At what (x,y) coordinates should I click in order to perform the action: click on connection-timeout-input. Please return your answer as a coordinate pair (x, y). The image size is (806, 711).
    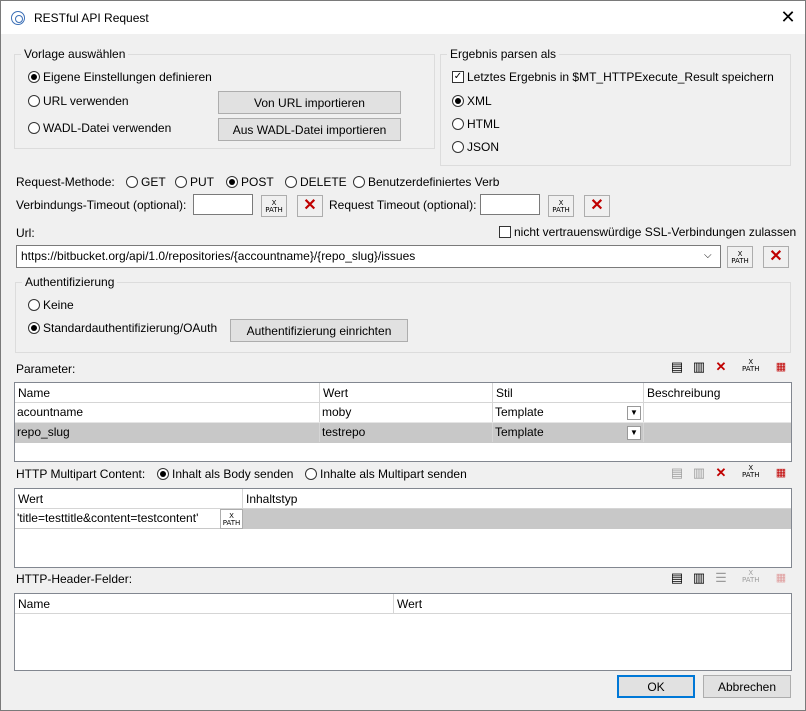
    Looking at the image, I should click on (223, 204).